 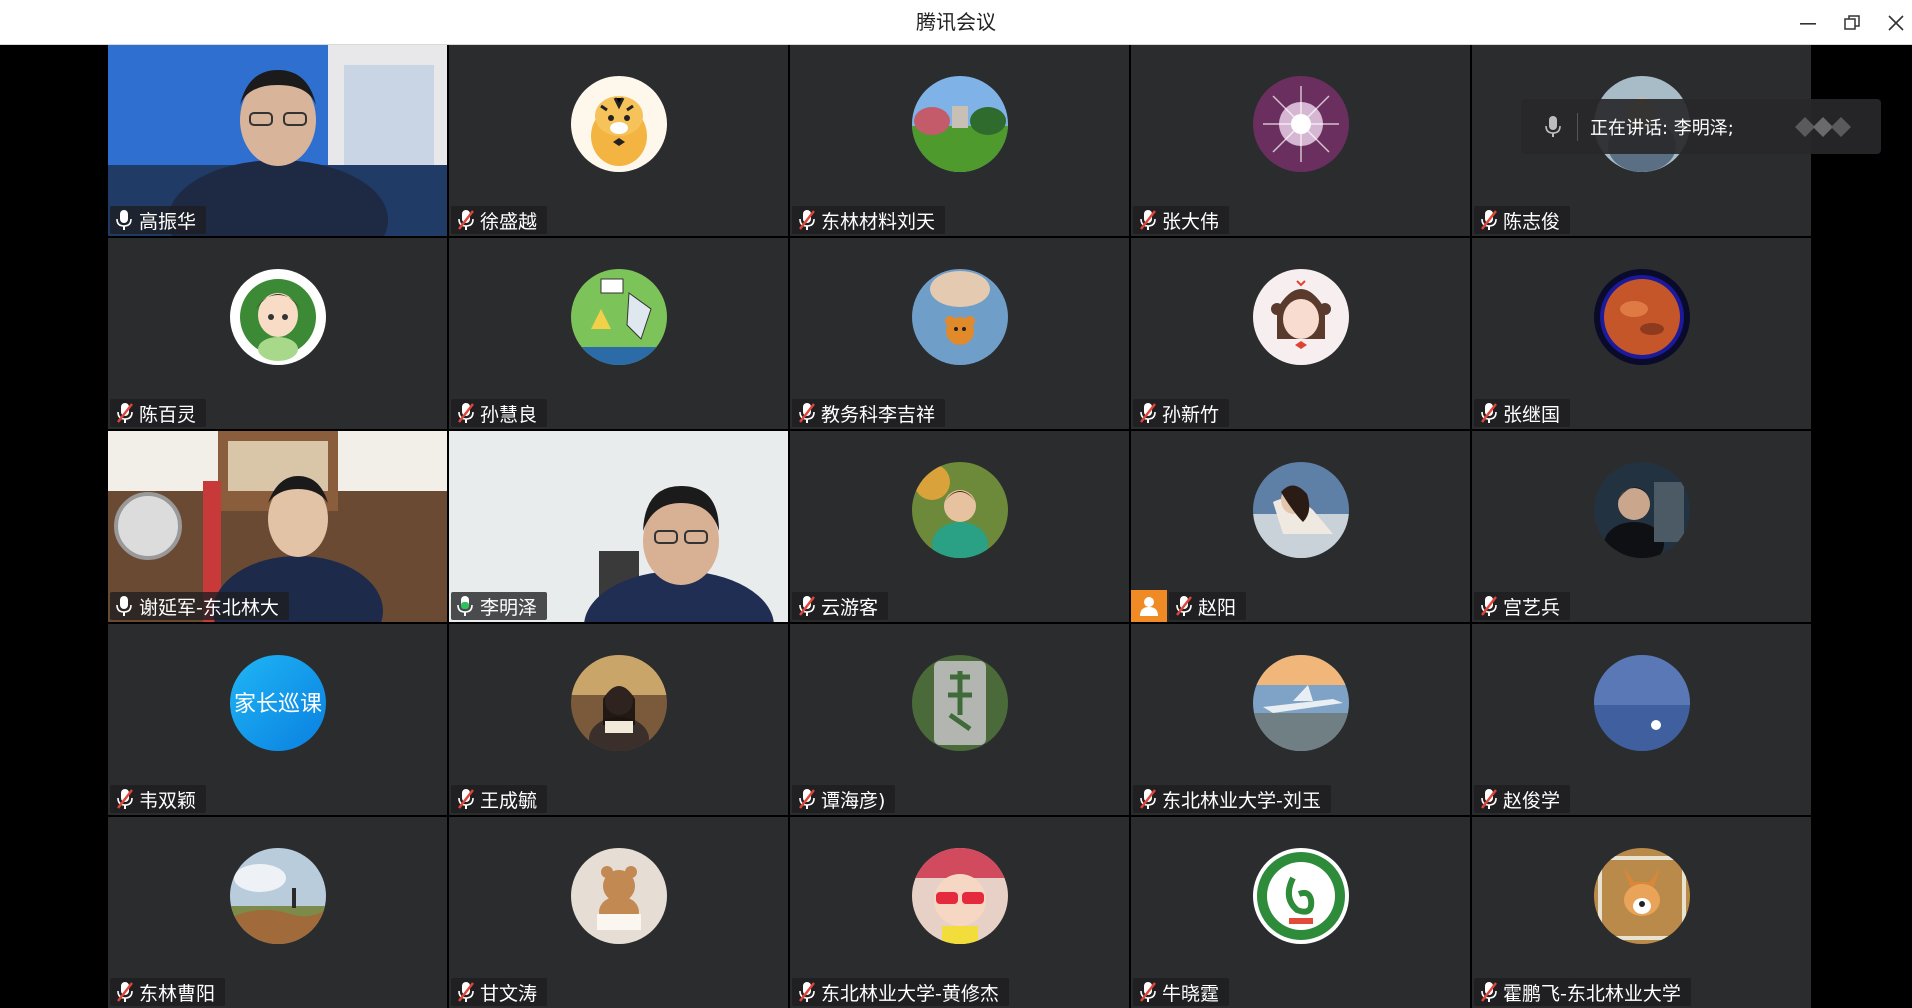 What do you see at coordinates (618, 526) in the screenshot?
I see `participant-tile-speaking: 李明泽` at bounding box center [618, 526].